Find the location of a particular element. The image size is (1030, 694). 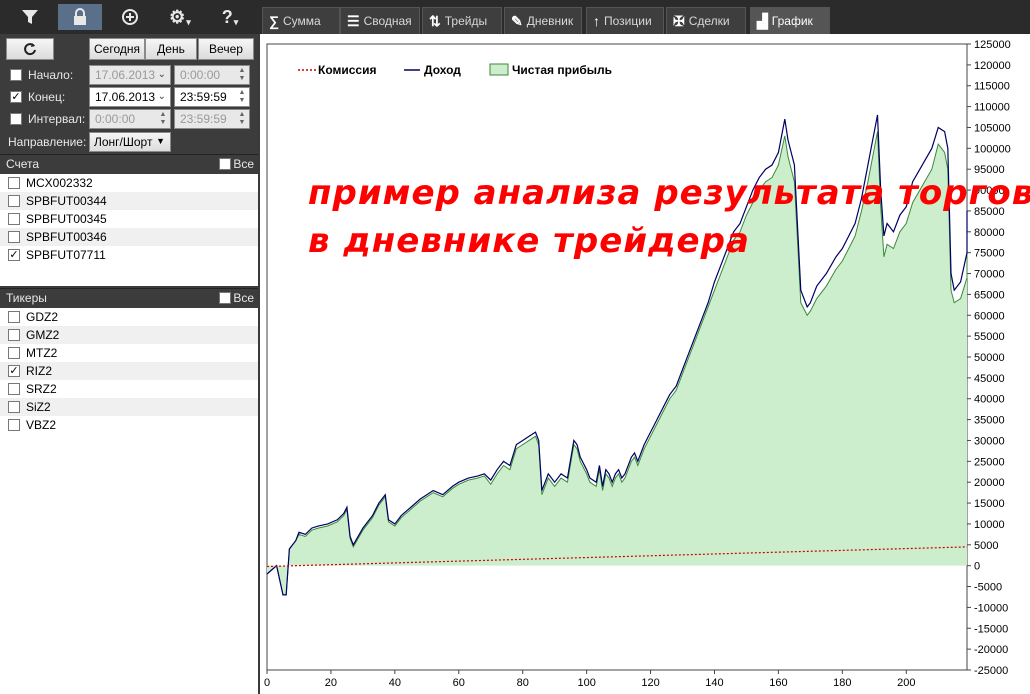

start-time-field: 0:00:00 ▲ ▼ is located at coordinates (212, 75).